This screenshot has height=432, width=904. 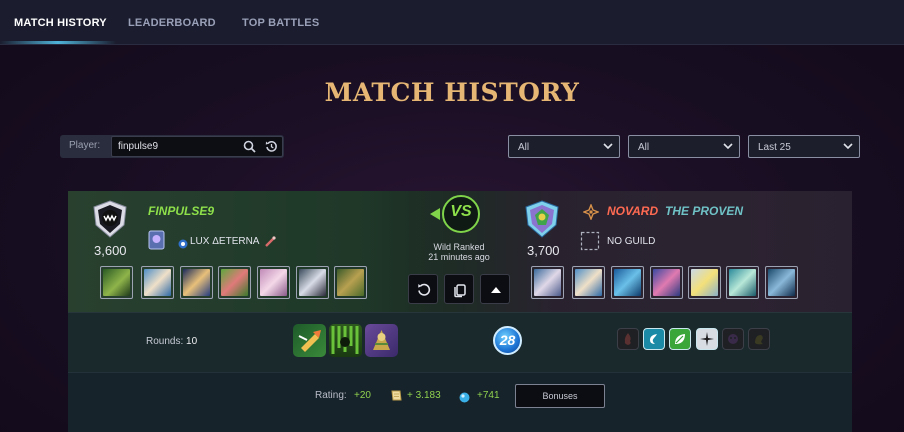 I want to click on opponent-title: THE PROVEN, so click(x=704, y=211).